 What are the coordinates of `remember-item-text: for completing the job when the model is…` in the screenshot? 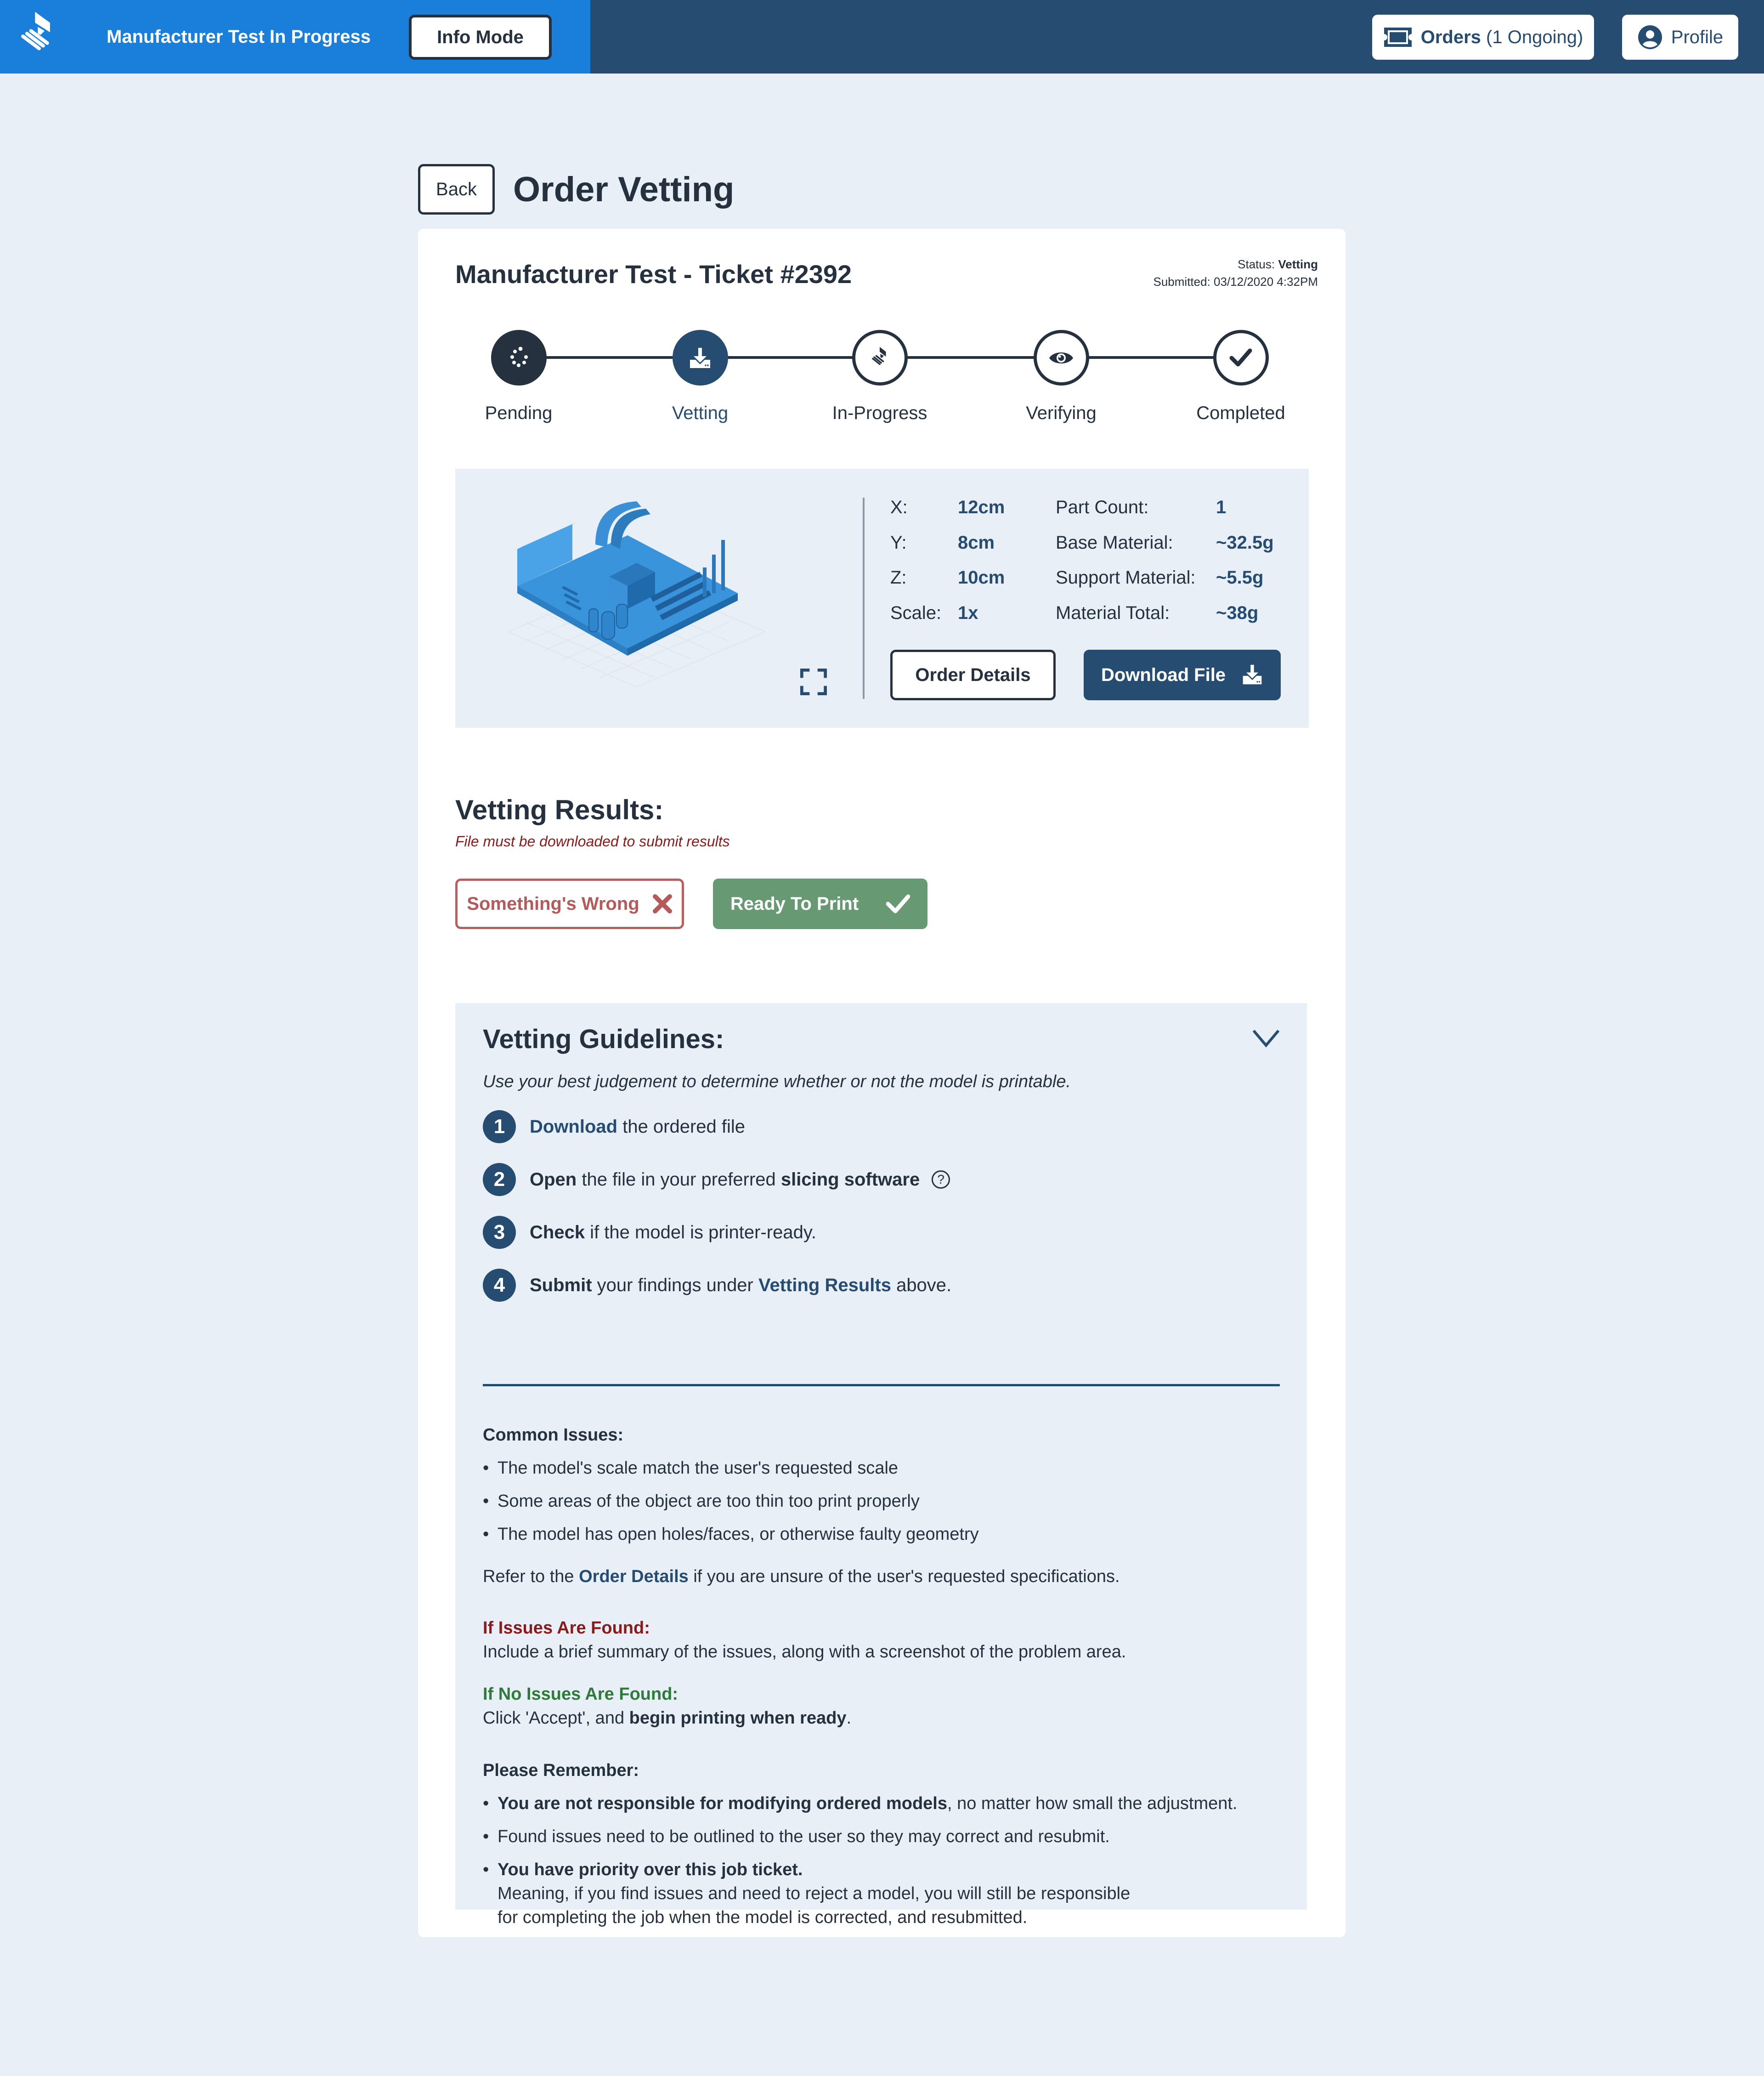 It's located at (763, 1917).